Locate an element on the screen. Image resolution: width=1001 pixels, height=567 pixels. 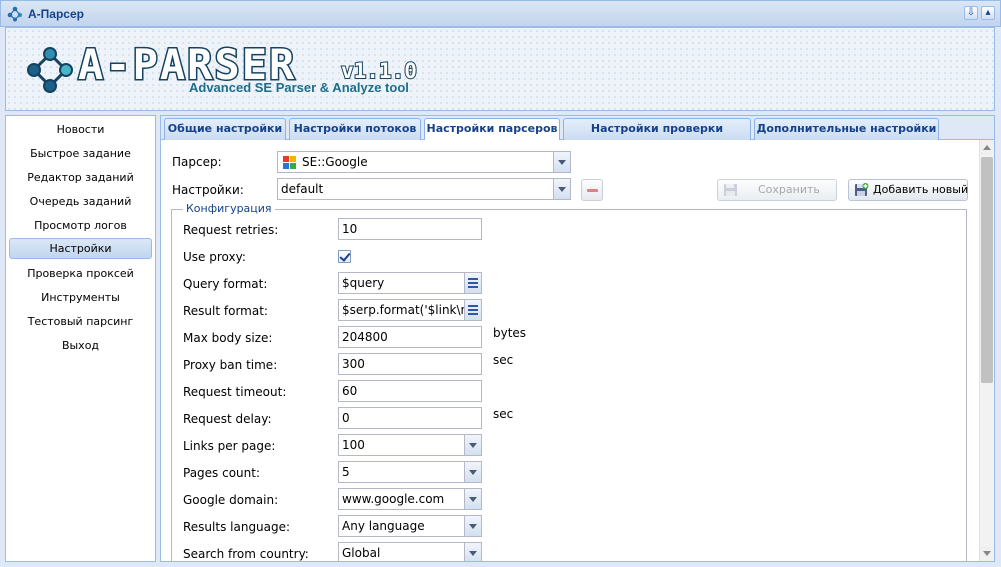
settings-select: default is located at coordinates (424, 189).